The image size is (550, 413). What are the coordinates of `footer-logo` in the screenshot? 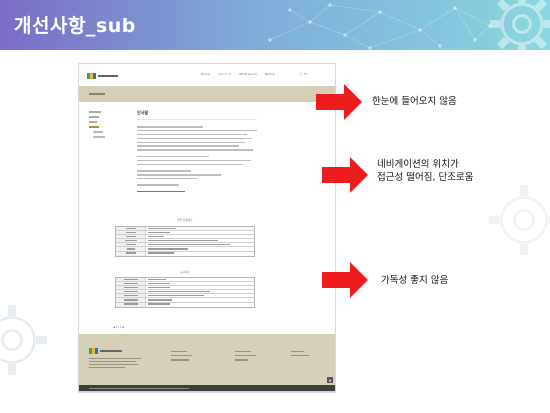 It's located at (105, 351).